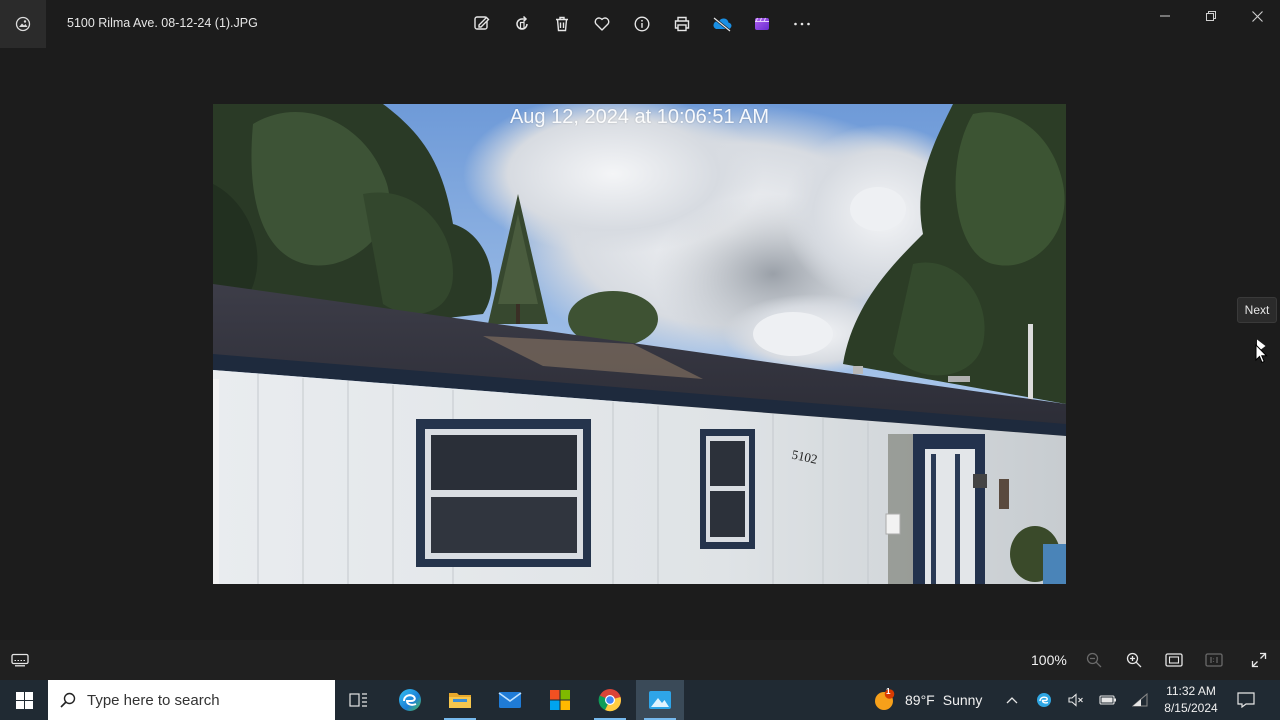 The width and height of the screenshot is (1280, 720). What do you see at coordinates (1257, 310) in the screenshot?
I see `next-tooltip: Next` at bounding box center [1257, 310].